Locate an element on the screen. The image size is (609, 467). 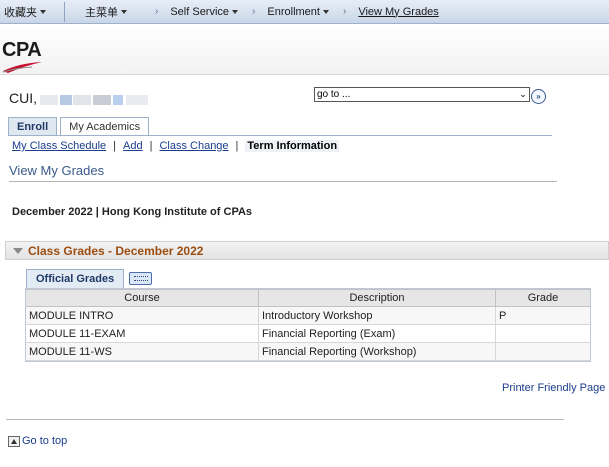
tab-bar: Enroll My Academics is located at coordinates (80, 126).